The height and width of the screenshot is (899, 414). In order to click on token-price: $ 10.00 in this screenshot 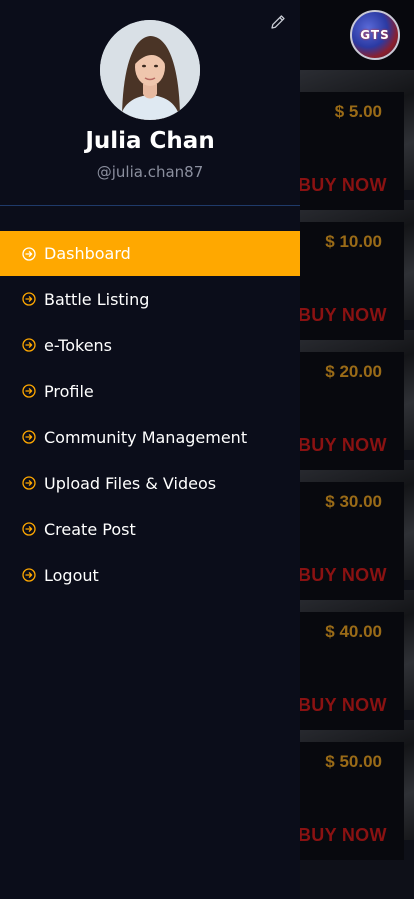, I will do `click(353, 241)`.